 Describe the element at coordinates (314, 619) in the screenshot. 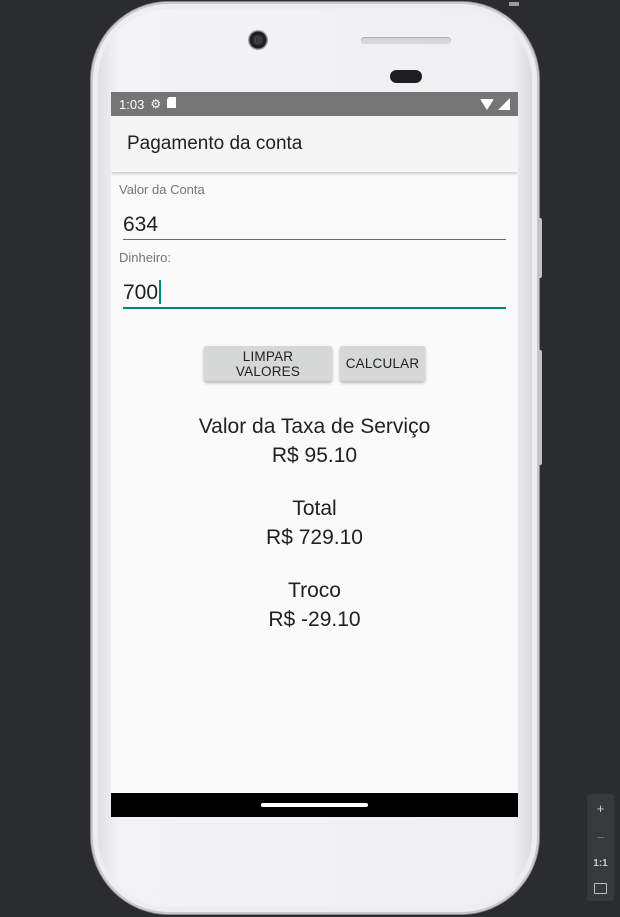

I see `change-value: R$ -29.10` at that location.